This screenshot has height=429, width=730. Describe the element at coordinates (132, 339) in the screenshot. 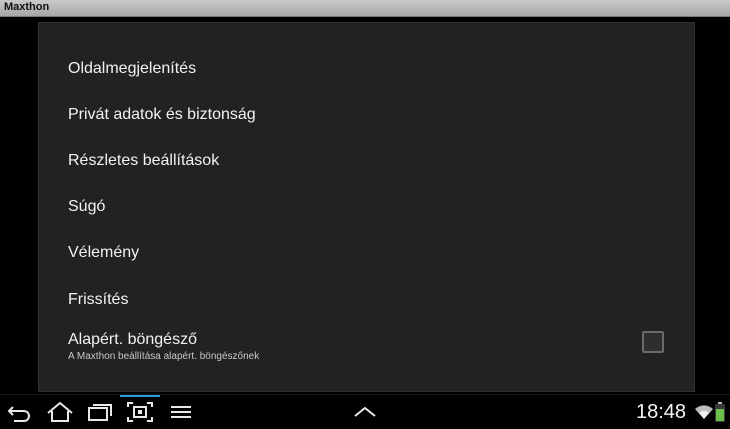

I see `default-browser-label: Alapért. böngésző` at that location.